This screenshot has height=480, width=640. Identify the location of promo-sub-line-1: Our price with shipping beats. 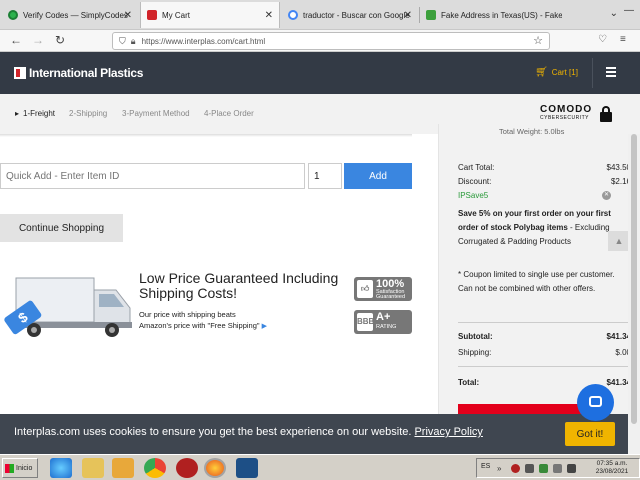
(187, 314).